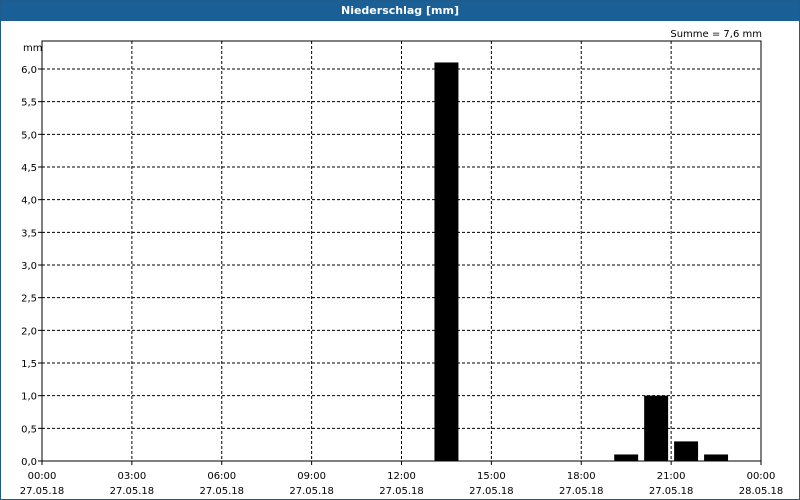 The height and width of the screenshot is (500, 800). I want to click on y-tick-label: 2,0, so click(29, 331).